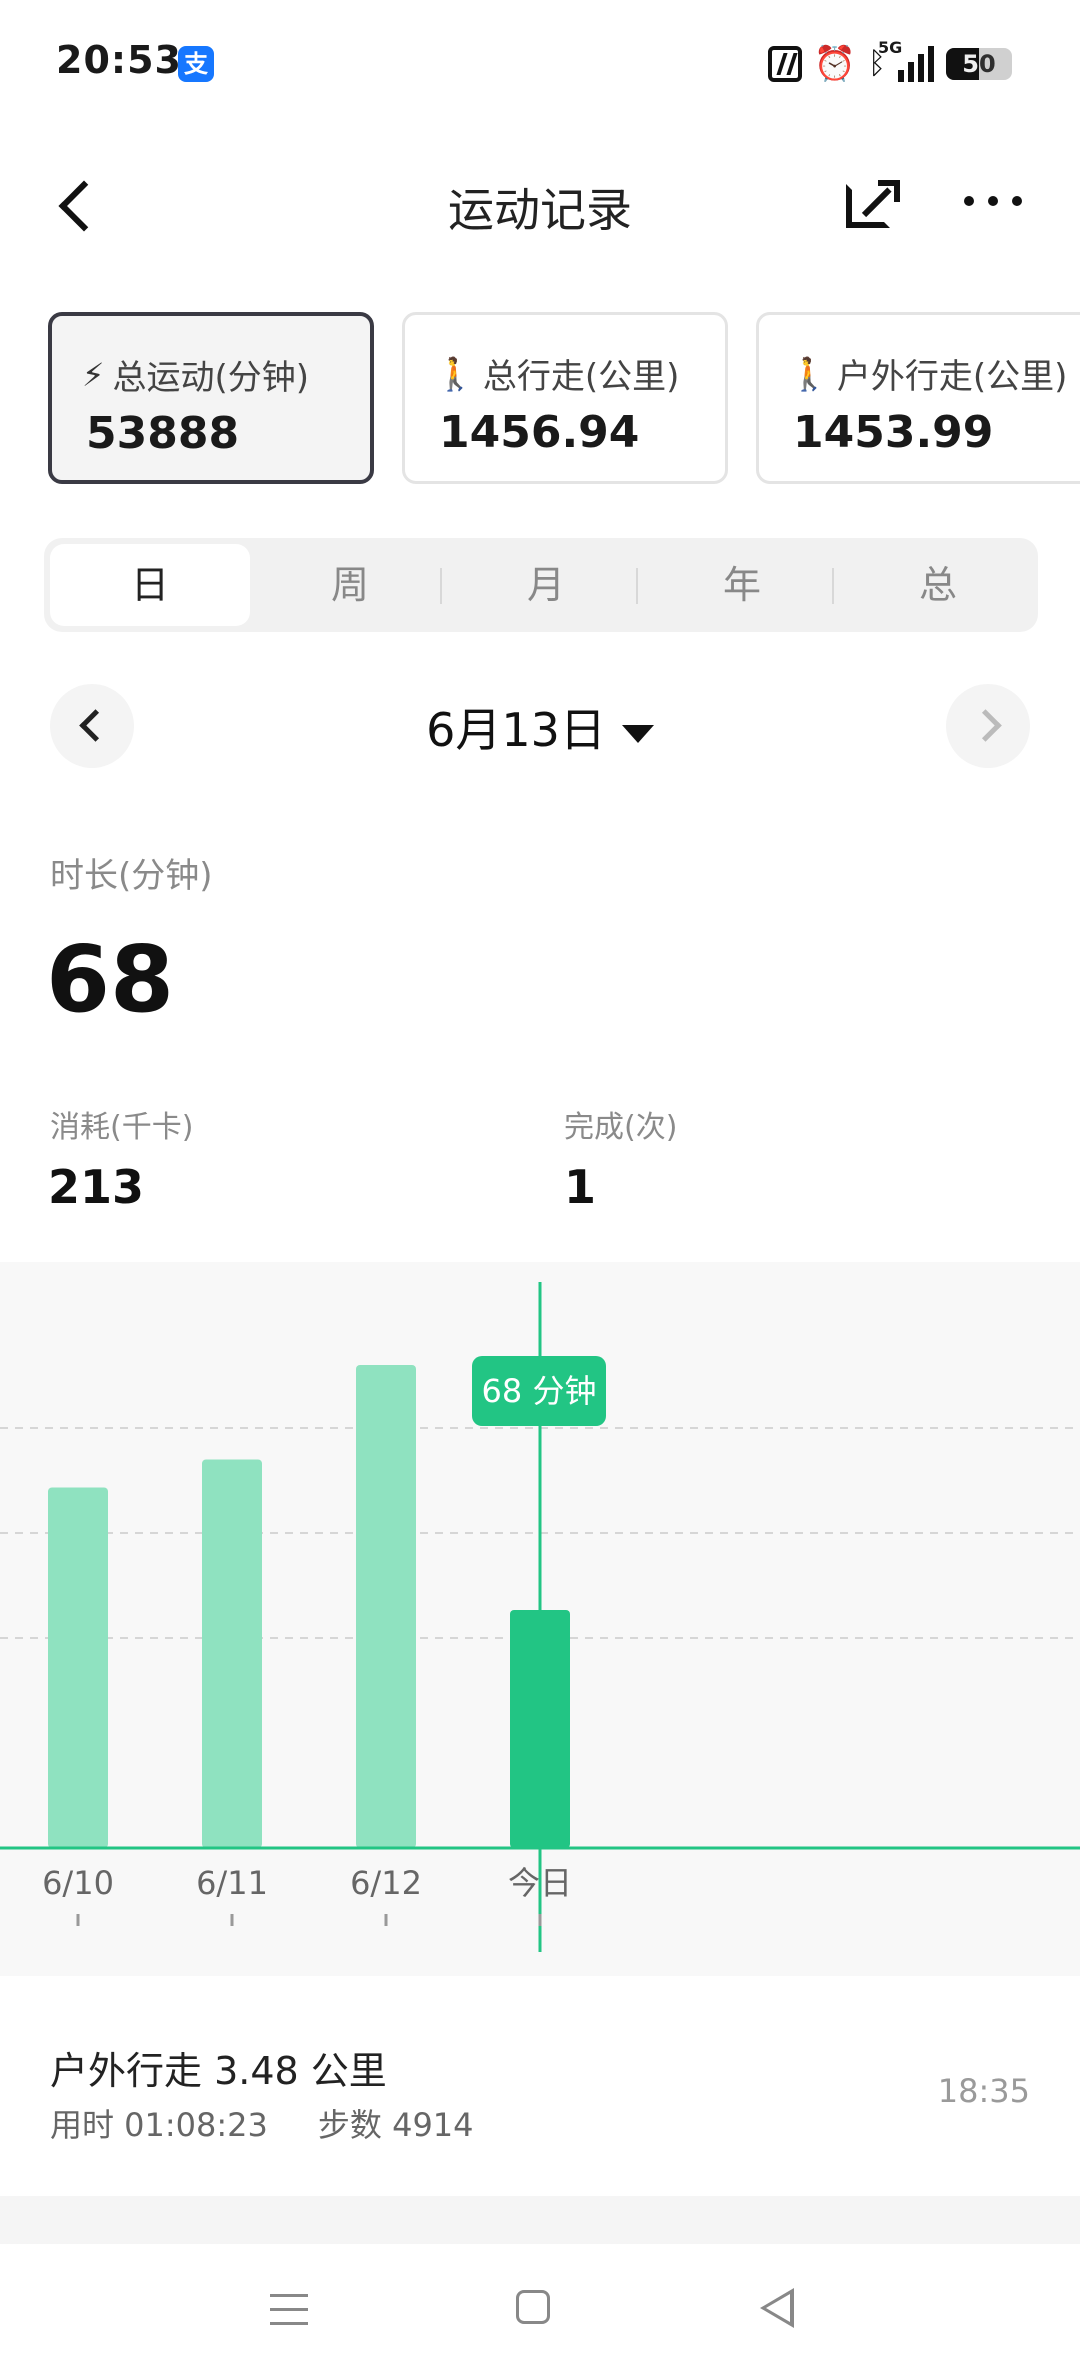 The width and height of the screenshot is (1080, 2376). I want to click on chart-tick-label: 今日, so click(540, 1883).